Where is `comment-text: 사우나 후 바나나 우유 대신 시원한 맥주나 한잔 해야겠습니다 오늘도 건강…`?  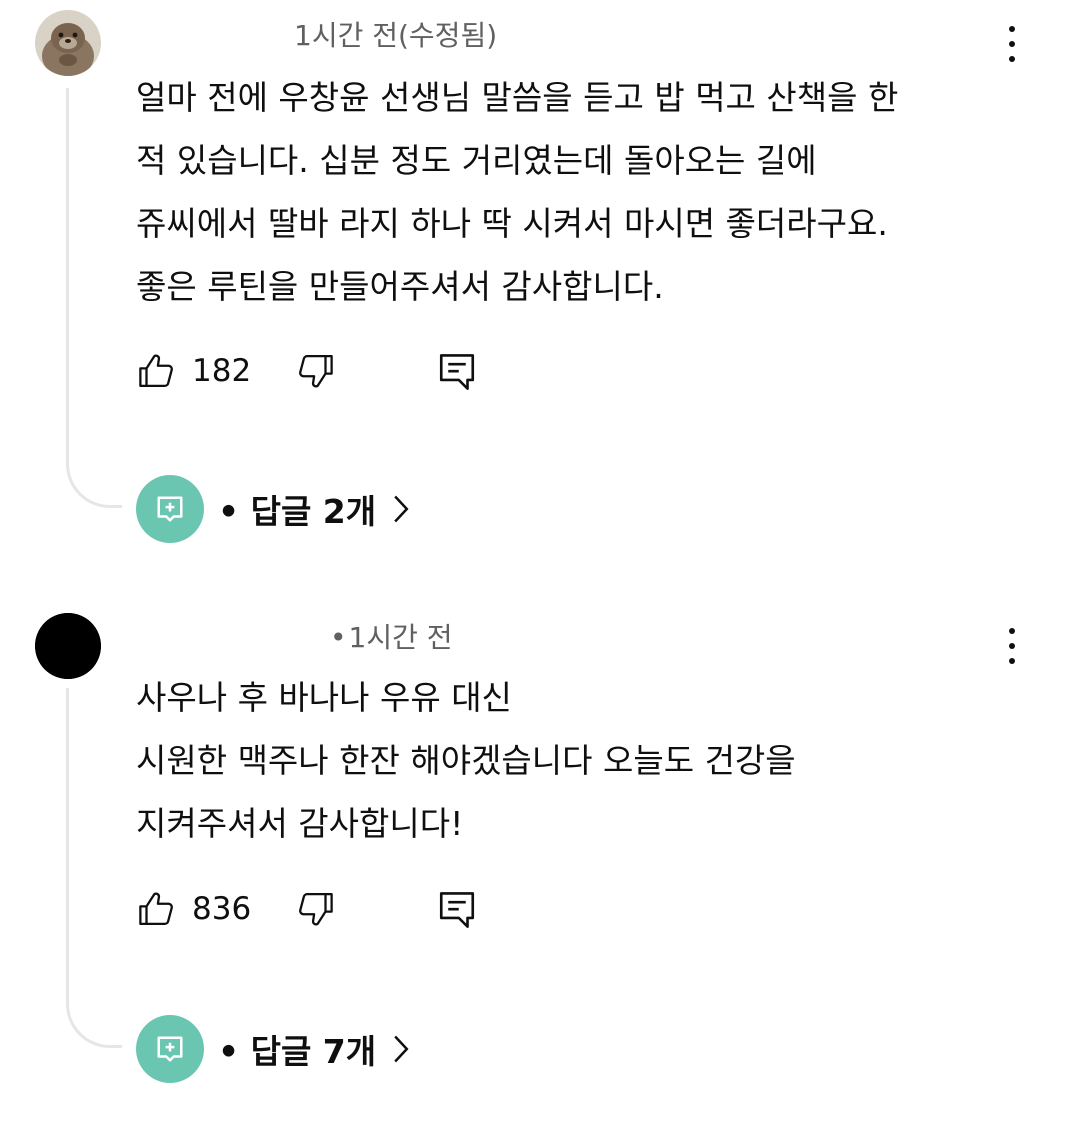 comment-text: 사우나 후 바나나 우유 대신 시원한 맥주나 한잔 해야겠습니다 오늘도 건강… is located at coordinates (576, 760).